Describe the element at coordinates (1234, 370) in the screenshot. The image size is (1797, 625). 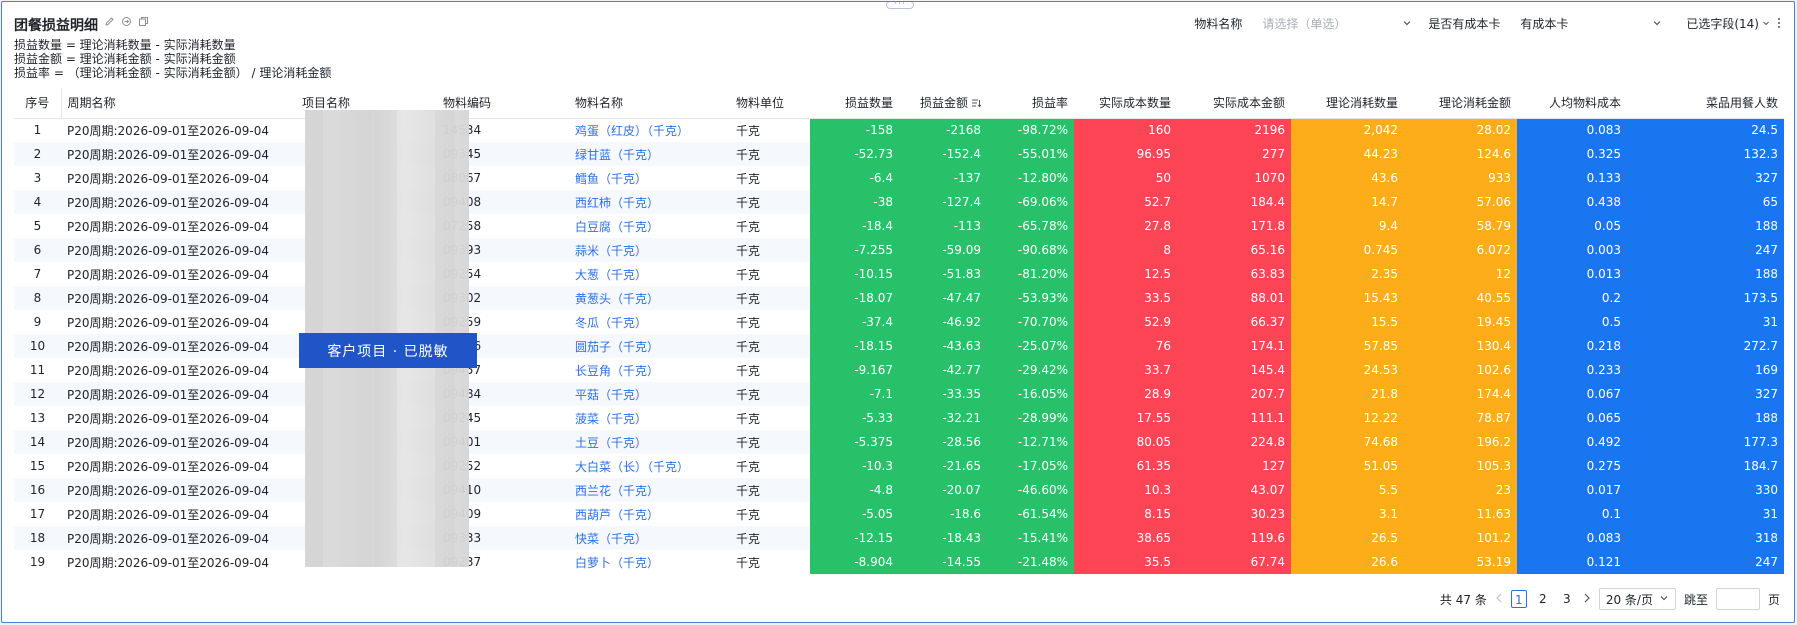
I see `cell-actual-amount: 145.4` at that location.